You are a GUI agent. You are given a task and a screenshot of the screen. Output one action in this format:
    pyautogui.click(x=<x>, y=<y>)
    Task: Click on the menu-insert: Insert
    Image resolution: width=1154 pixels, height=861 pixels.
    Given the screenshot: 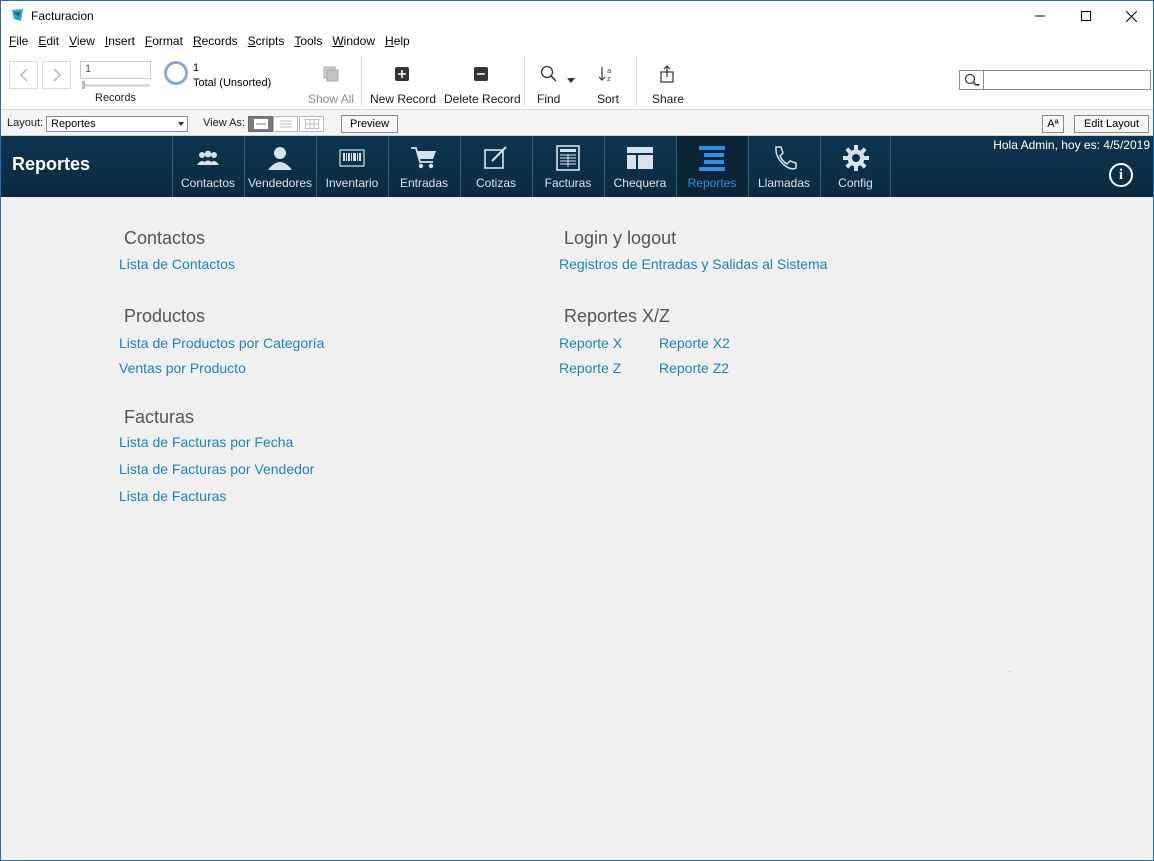 What is the action you would take?
    pyautogui.click(x=120, y=41)
    